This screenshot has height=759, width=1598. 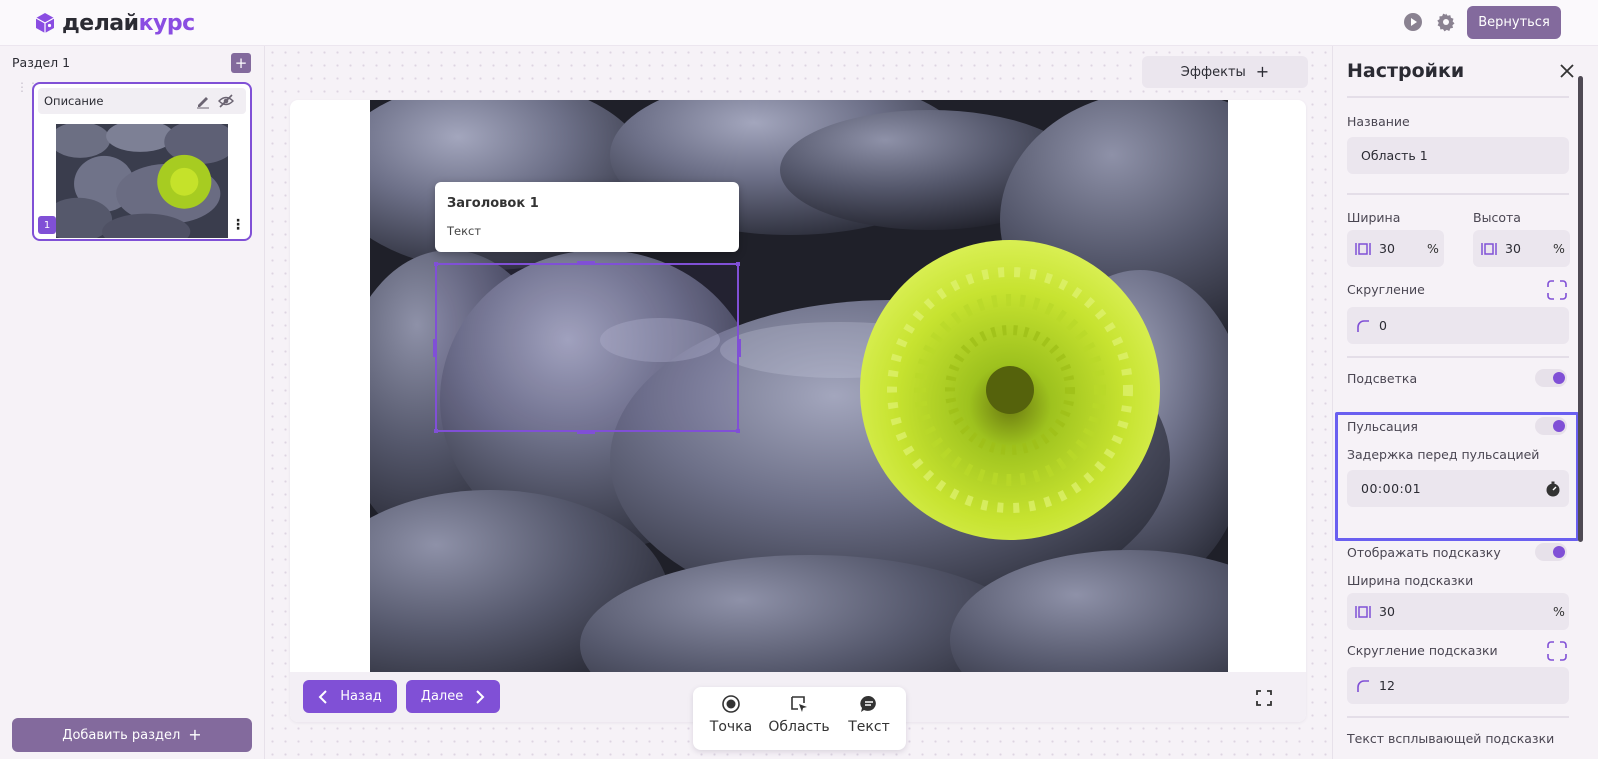 I want to click on tool-point: Точка, so click(x=731, y=715).